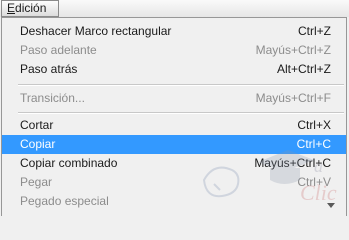  Describe the element at coordinates (313, 144) in the screenshot. I see `menu-item-shortcut: Ctrl+C` at that location.